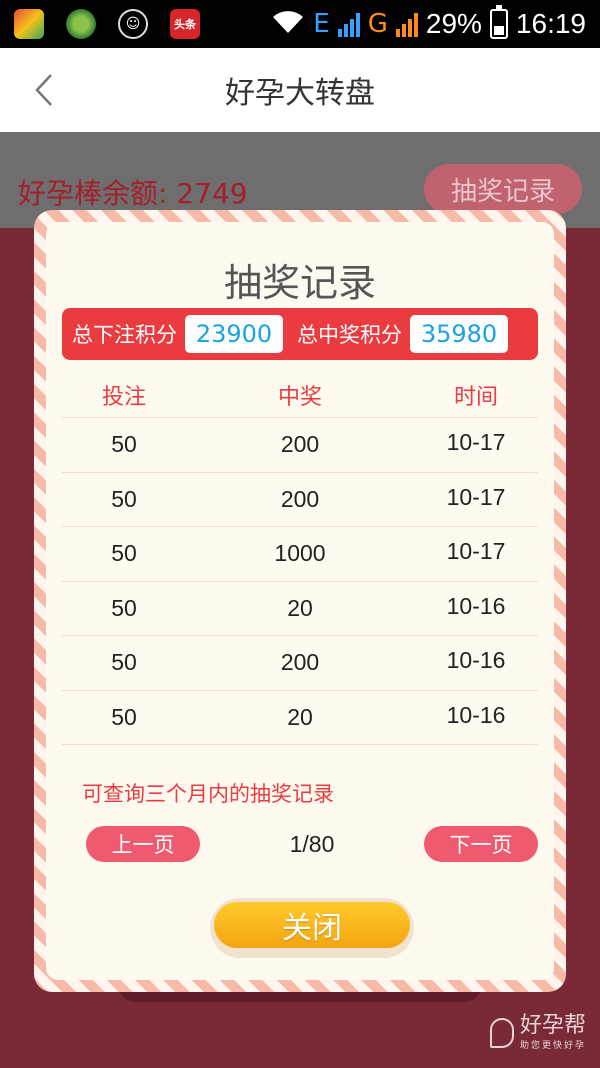 This screenshot has height=1068, width=600. I want to click on toutiao-badge-text: 头条, so click(185, 24).